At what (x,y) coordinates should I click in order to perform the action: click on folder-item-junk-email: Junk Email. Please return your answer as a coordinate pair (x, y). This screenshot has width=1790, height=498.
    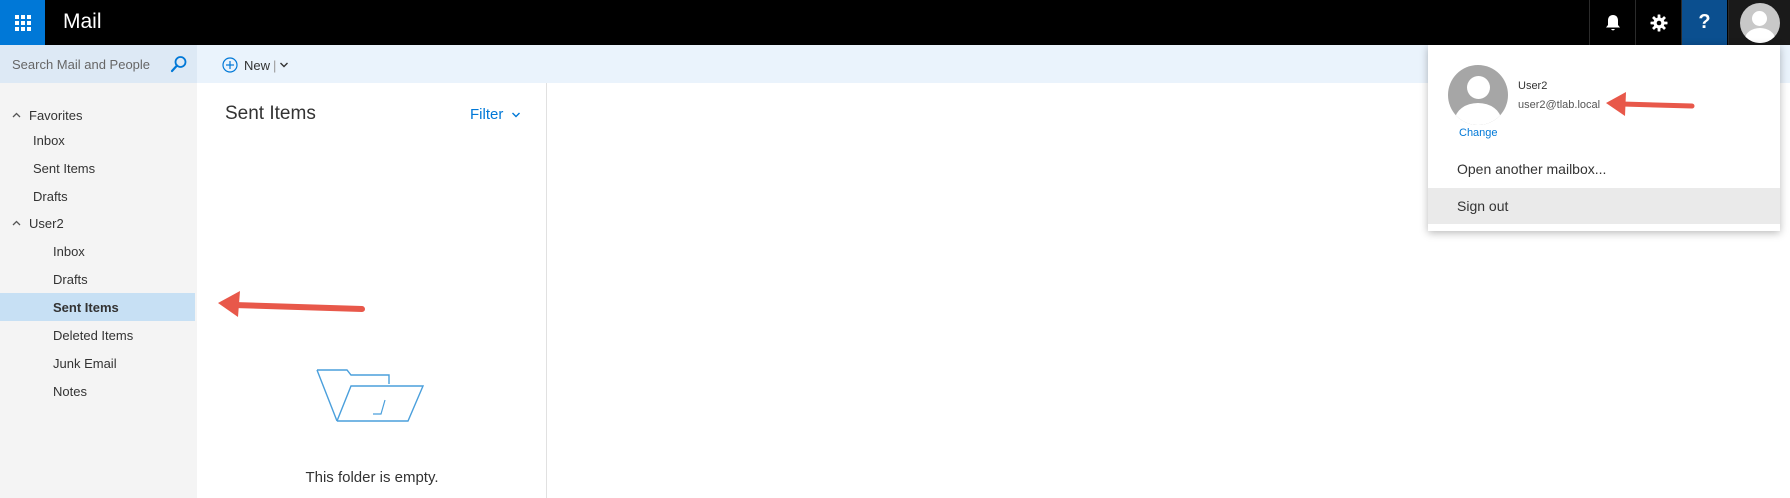
    Looking at the image, I should click on (97, 363).